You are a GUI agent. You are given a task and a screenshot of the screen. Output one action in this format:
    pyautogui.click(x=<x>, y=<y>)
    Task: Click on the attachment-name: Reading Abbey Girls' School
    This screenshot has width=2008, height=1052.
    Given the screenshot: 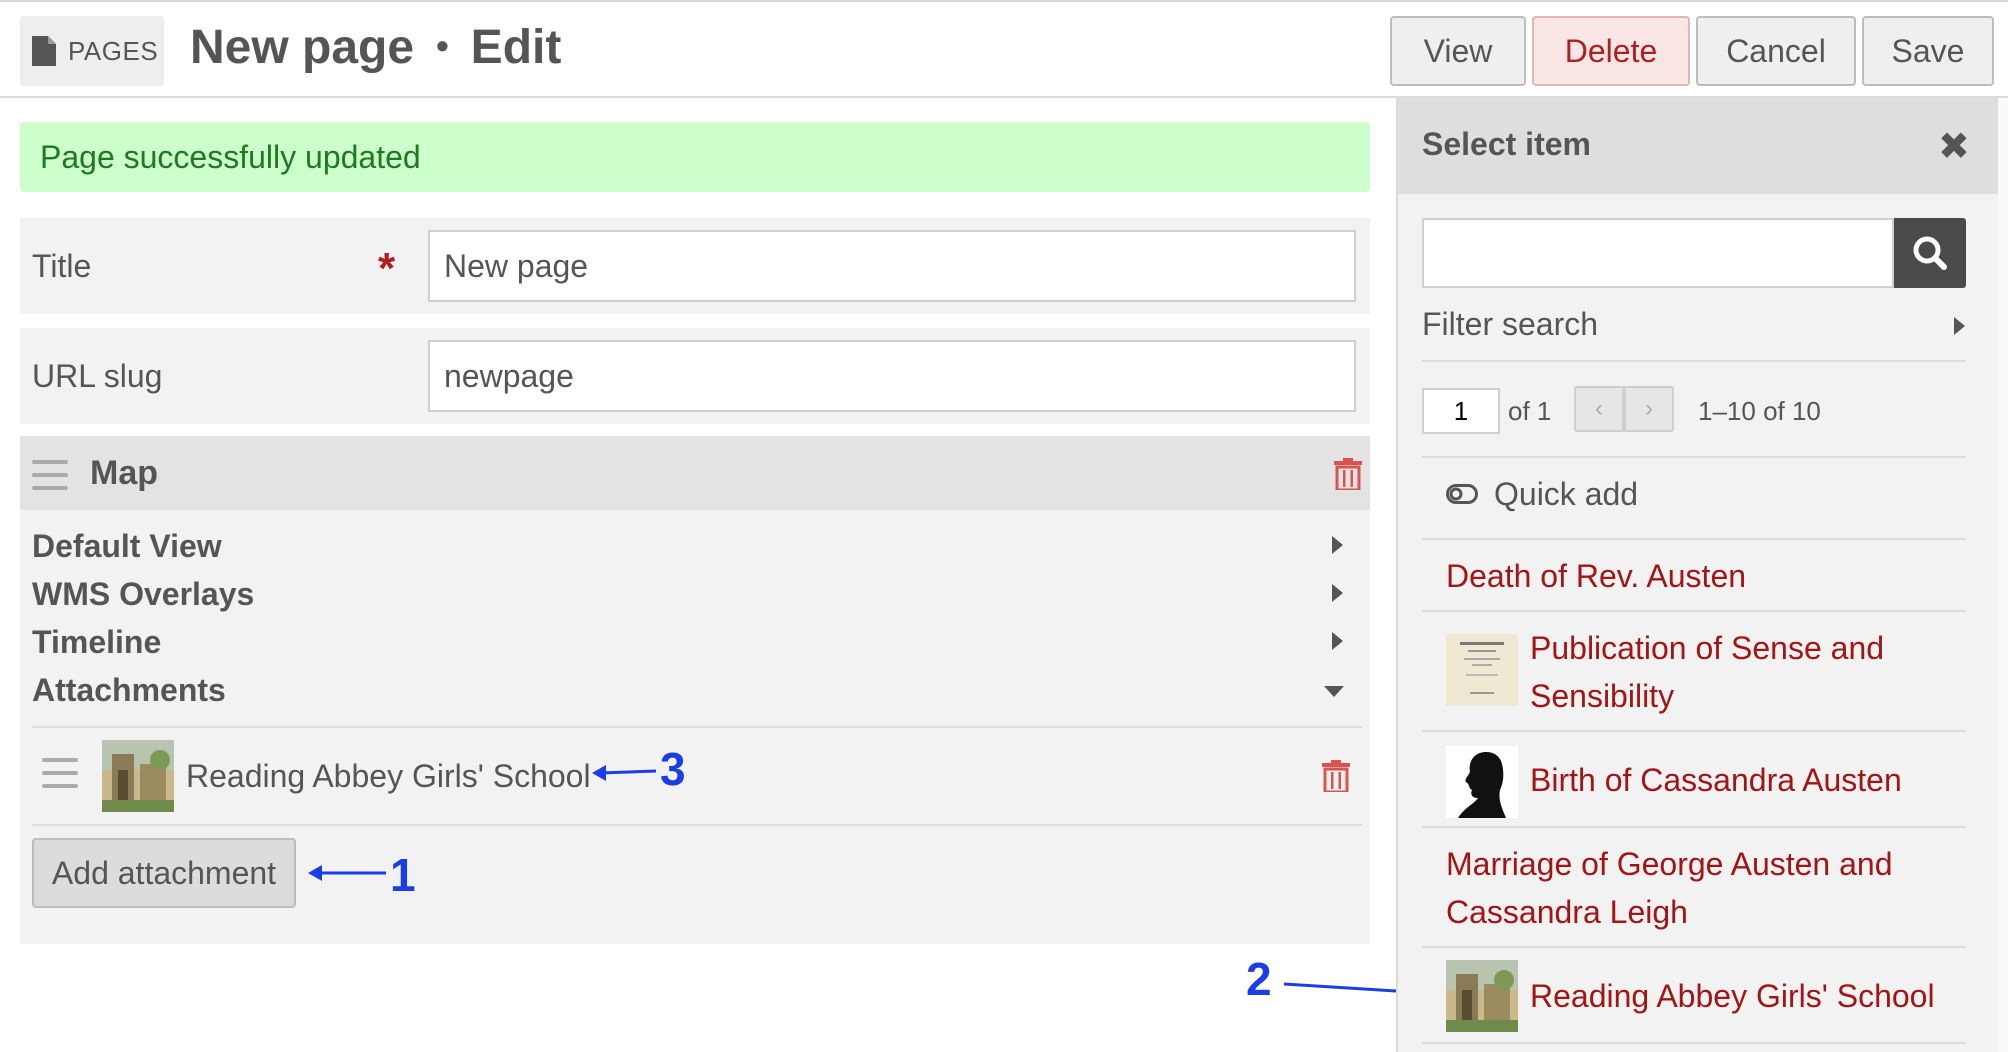 What is the action you would take?
    pyautogui.click(x=388, y=776)
    